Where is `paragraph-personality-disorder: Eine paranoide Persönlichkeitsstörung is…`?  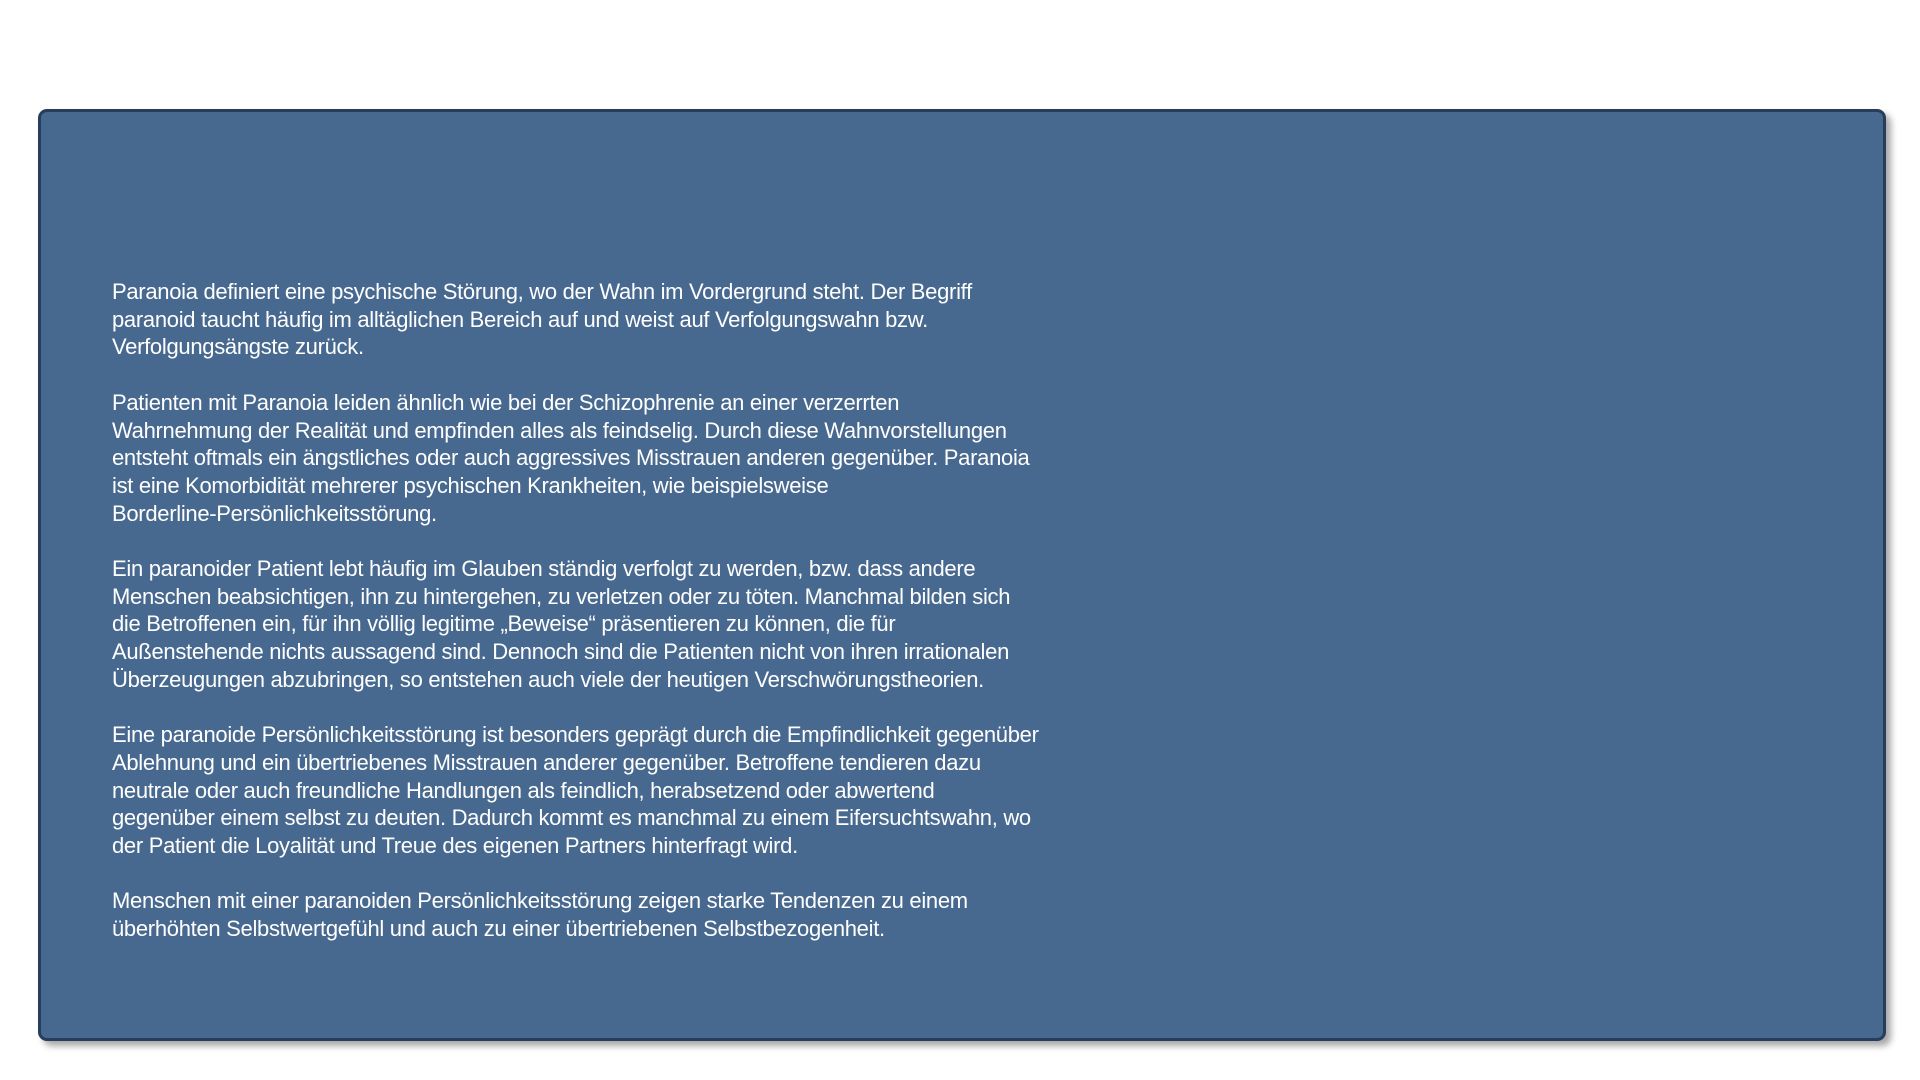 paragraph-personality-disorder: Eine paranoide Persönlichkeitsstörung is… is located at coordinates (575, 790).